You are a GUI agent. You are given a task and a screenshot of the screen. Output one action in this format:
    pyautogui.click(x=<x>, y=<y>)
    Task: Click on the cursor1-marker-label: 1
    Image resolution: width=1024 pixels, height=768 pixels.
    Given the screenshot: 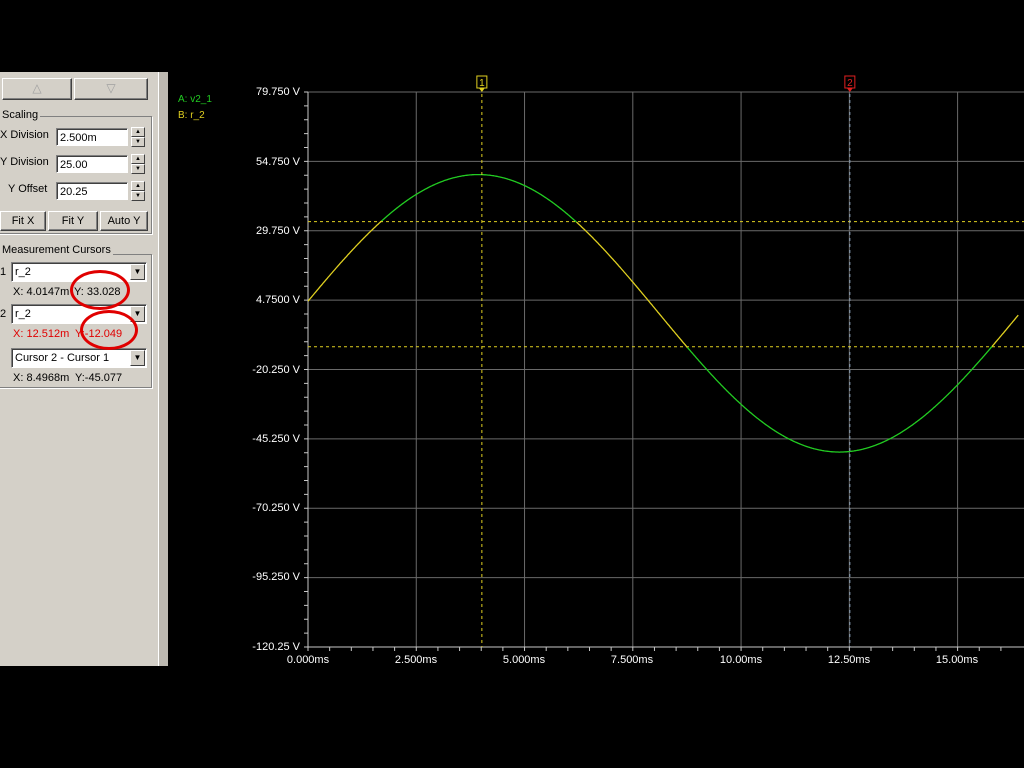 What is the action you would take?
    pyautogui.click(x=482, y=83)
    